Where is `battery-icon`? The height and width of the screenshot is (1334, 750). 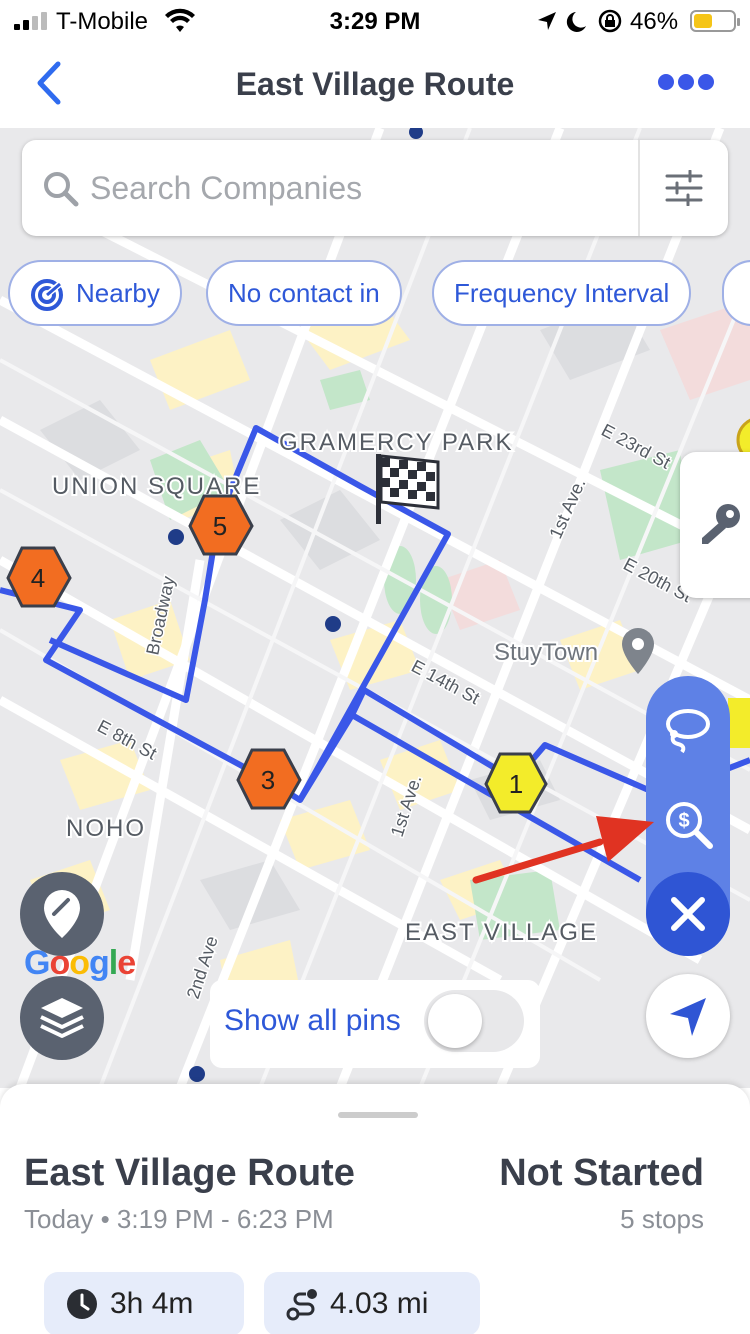 battery-icon is located at coordinates (715, 21).